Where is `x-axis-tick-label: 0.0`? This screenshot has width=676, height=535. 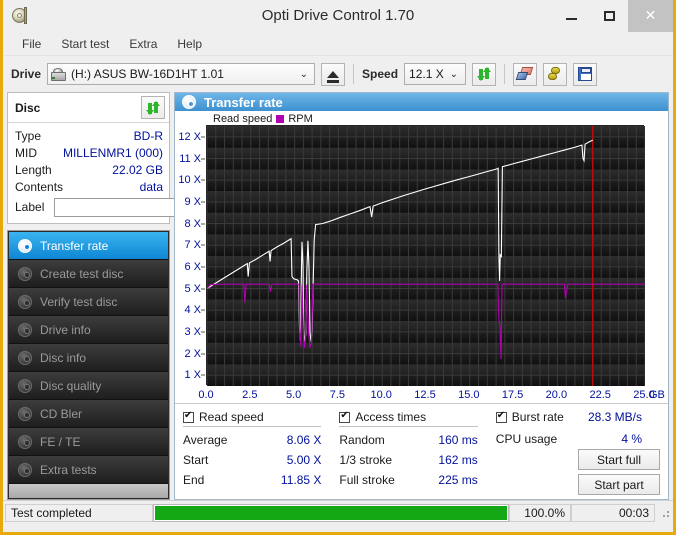
x-axis-tick-label: 0.0 is located at coordinates (206, 395).